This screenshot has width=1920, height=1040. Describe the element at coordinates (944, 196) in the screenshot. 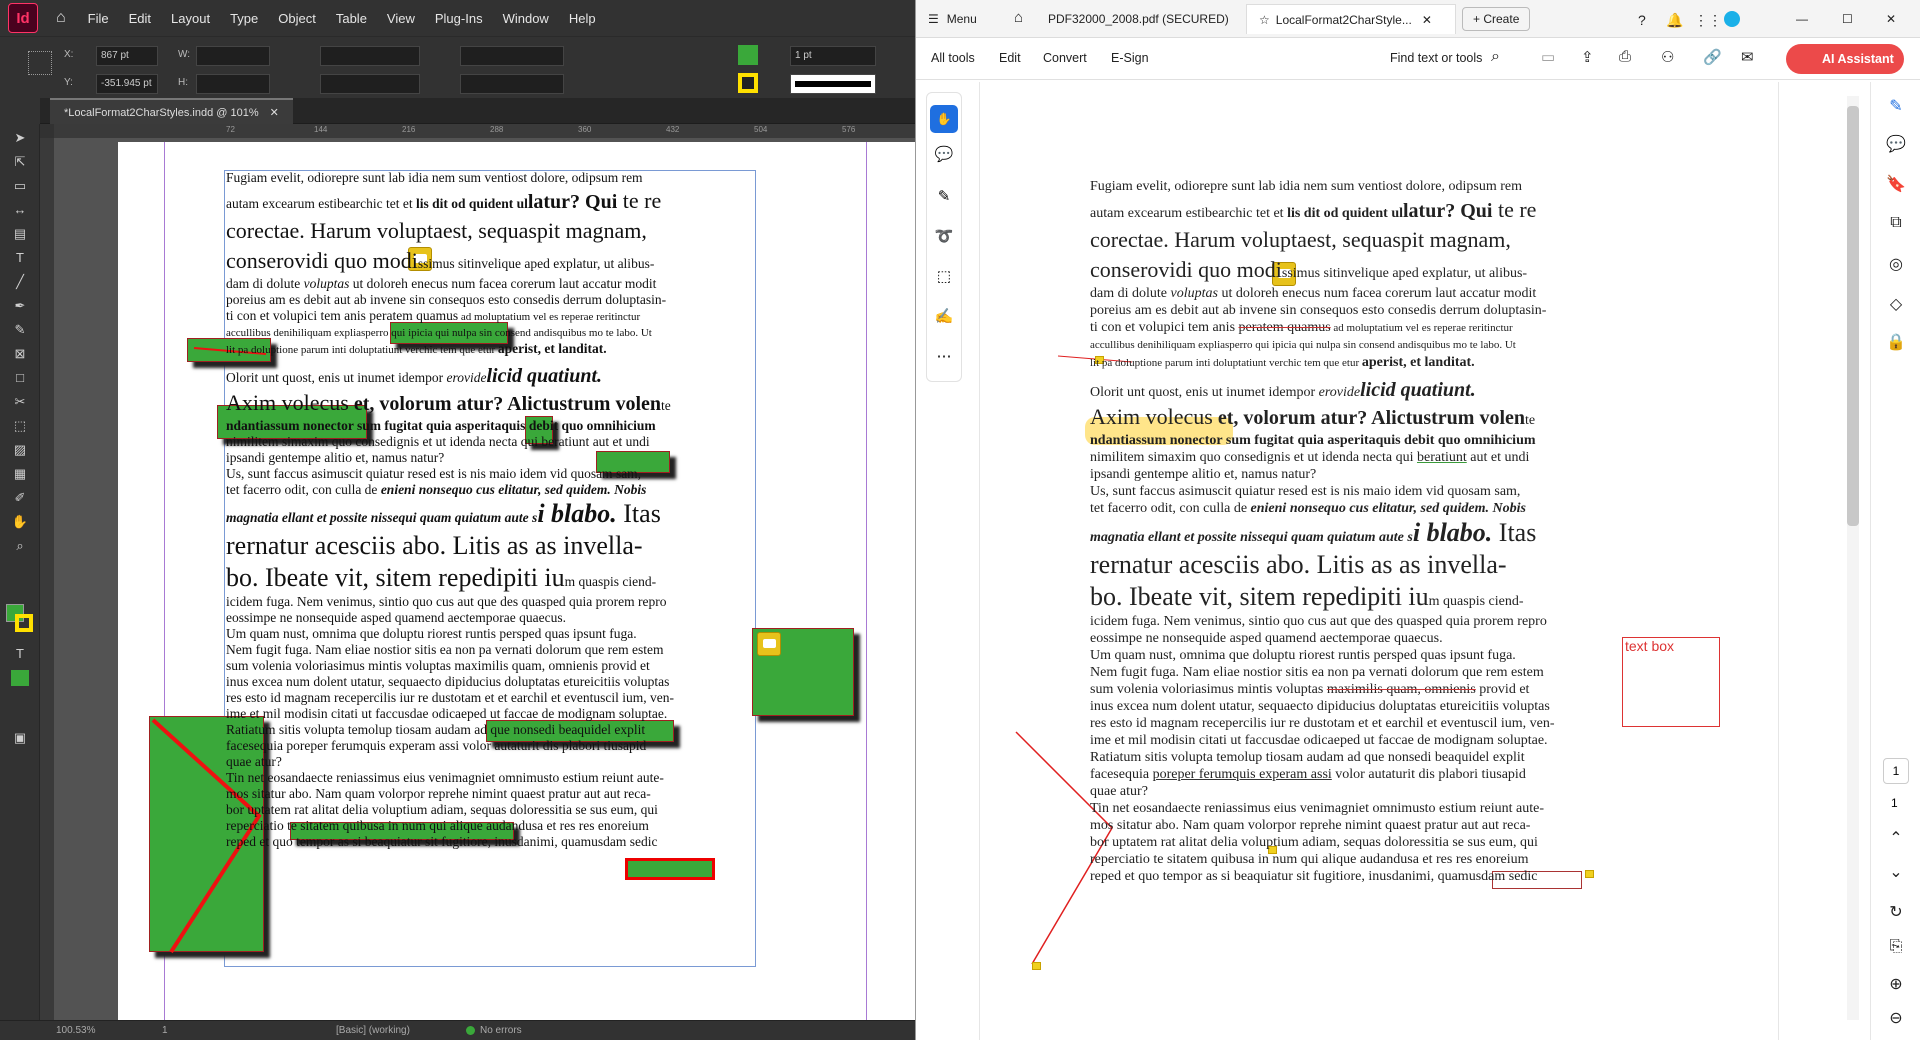

I see `draw-icon: ✎` at that location.